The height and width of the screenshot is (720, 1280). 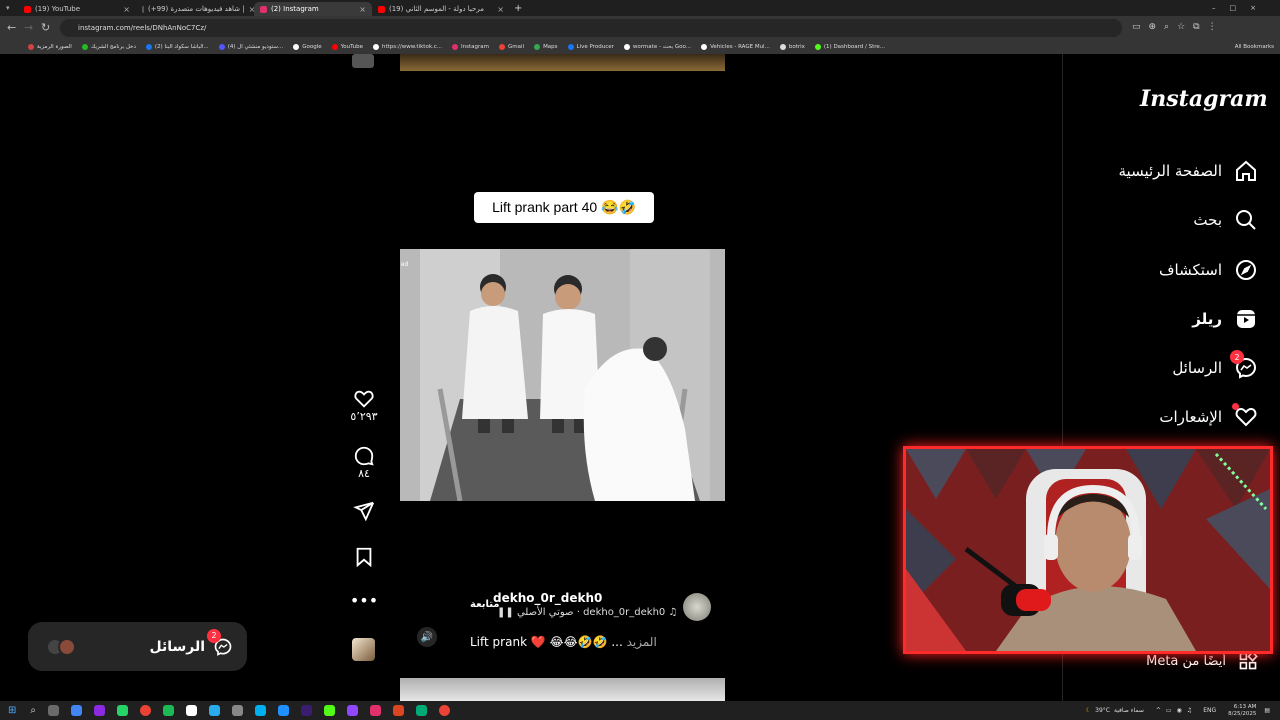 What do you see at coordinates (1208, 270) in the screenshot?
I see `nav-explore: استكشاف` at bounding box center [1208, 270].